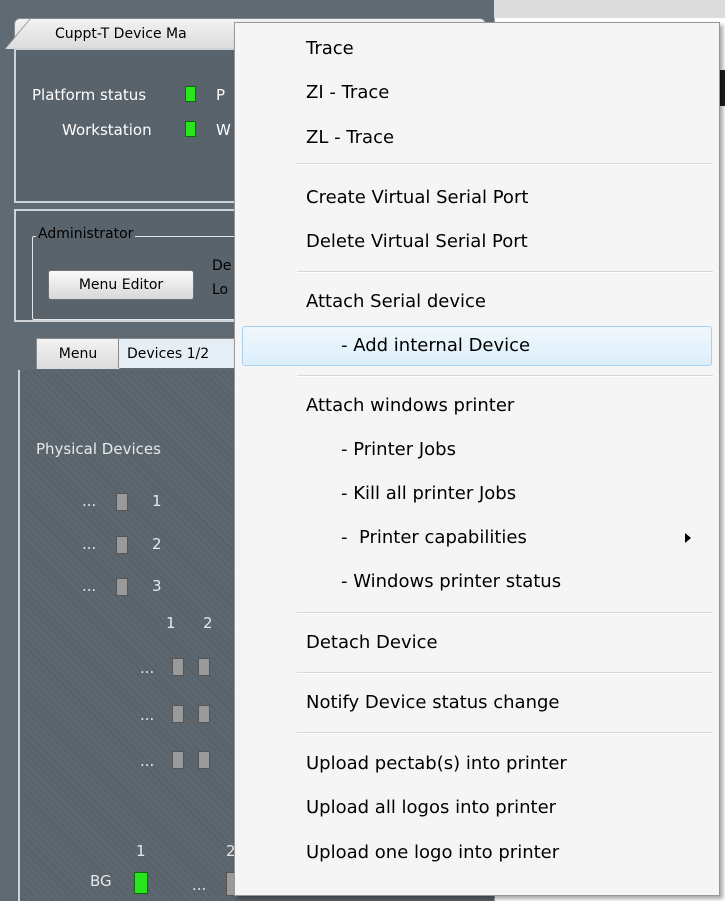 This screenshot has height=901, width=725. I want to click on menu-item-detach-device: Detach Device, so click(372, 643).